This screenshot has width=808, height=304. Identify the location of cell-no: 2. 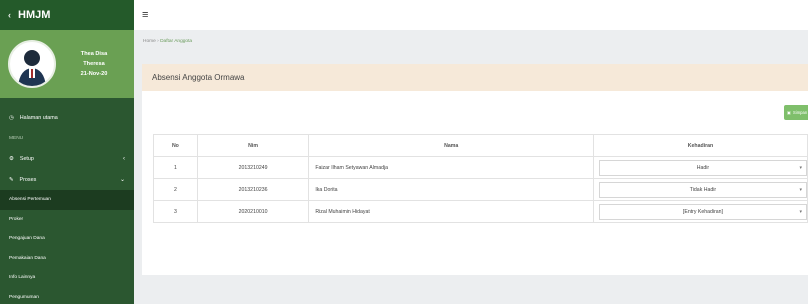
(175, 189).